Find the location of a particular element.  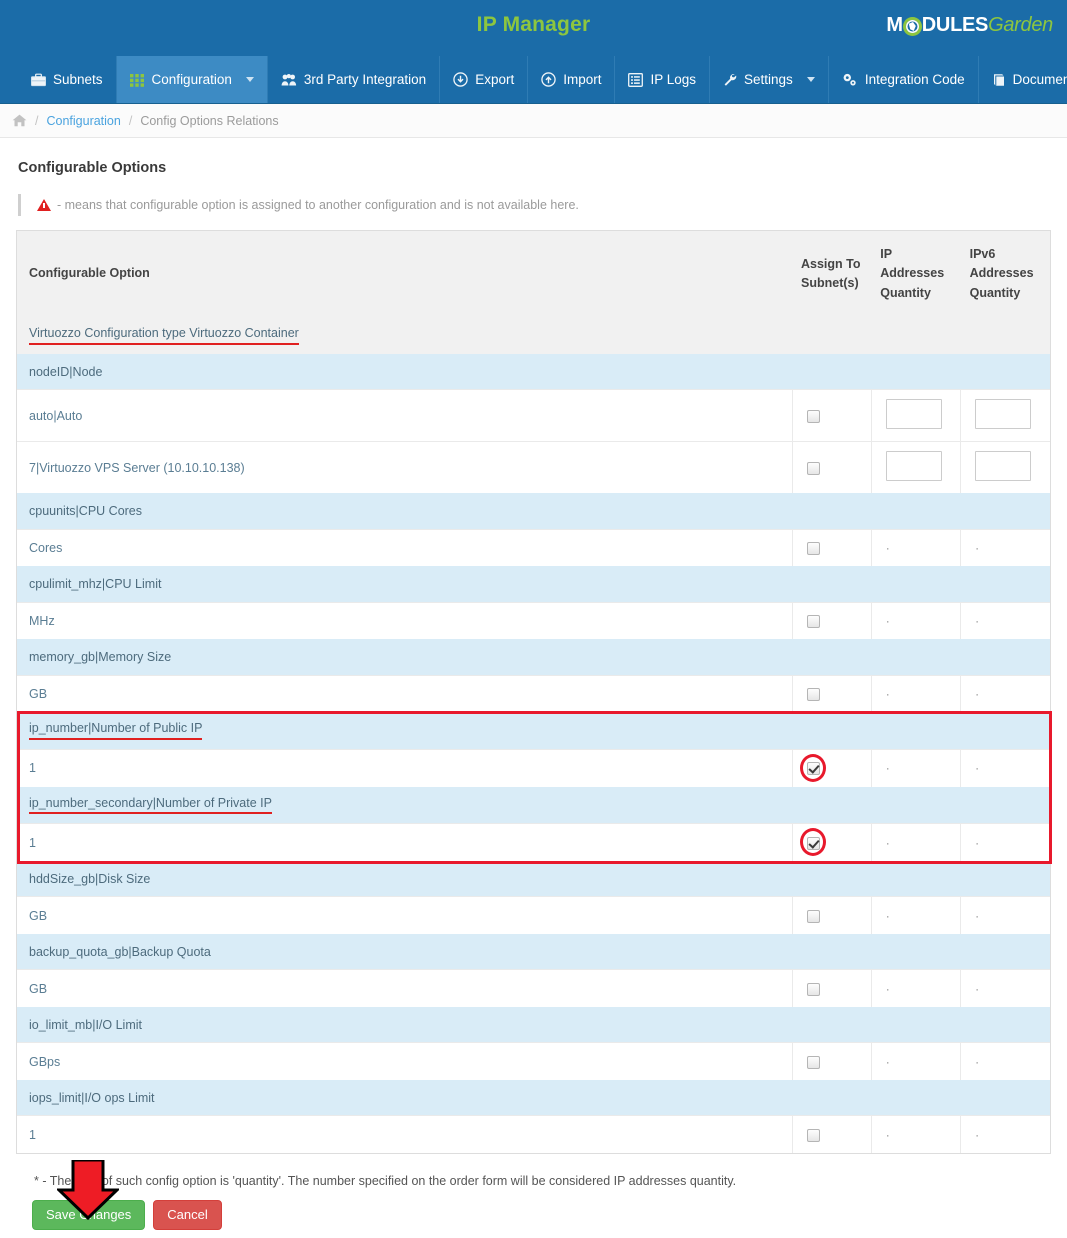

table-group-row: iops_limit|I/O ops Limit is located at coordinates (533, 1097).